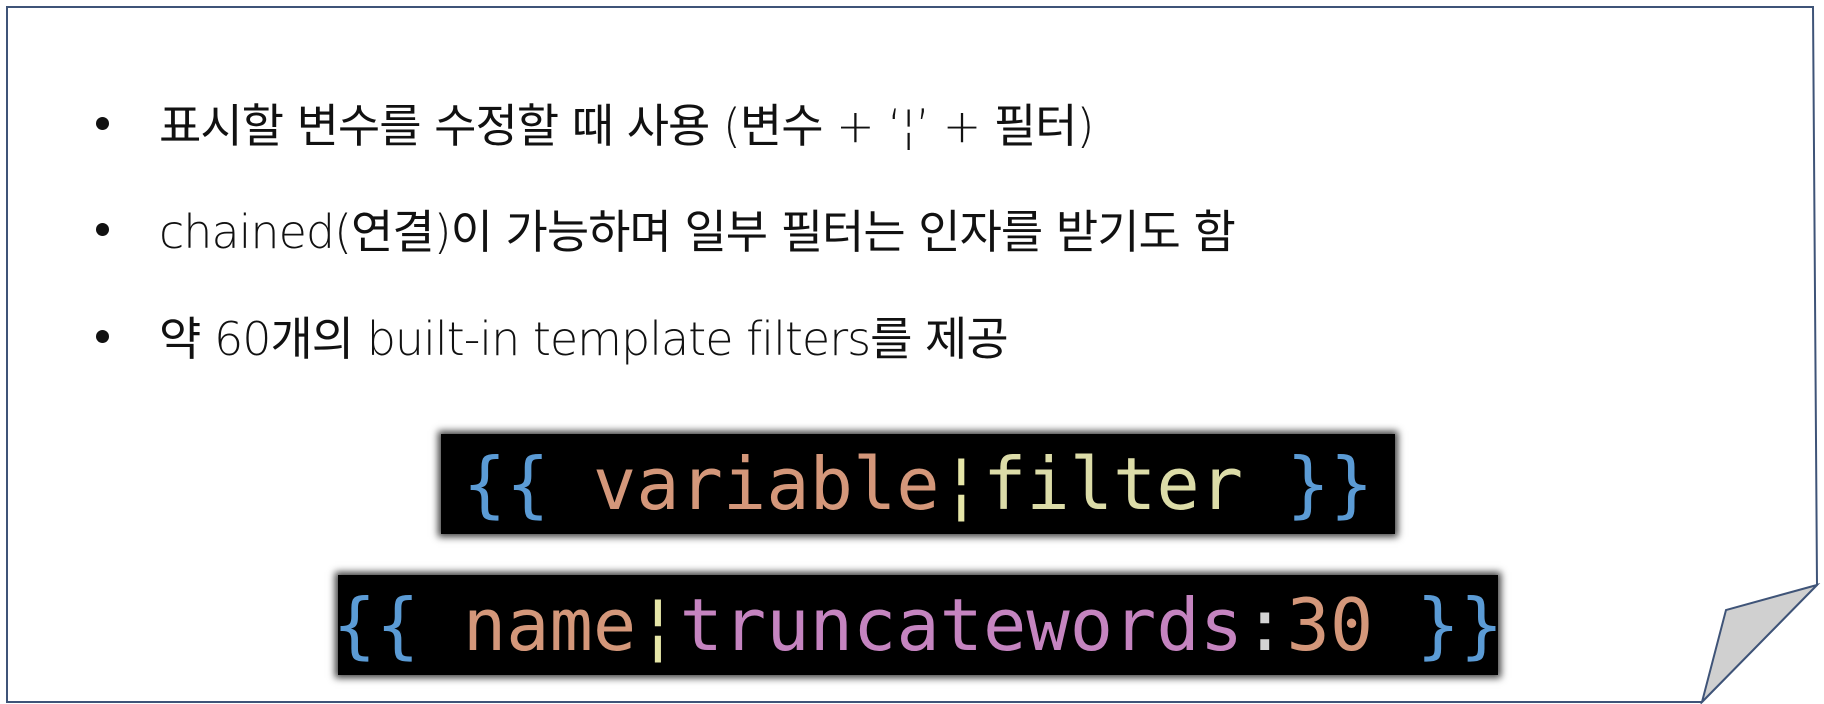  I want to click on filter-token: truncatewords, so click(961, 625).